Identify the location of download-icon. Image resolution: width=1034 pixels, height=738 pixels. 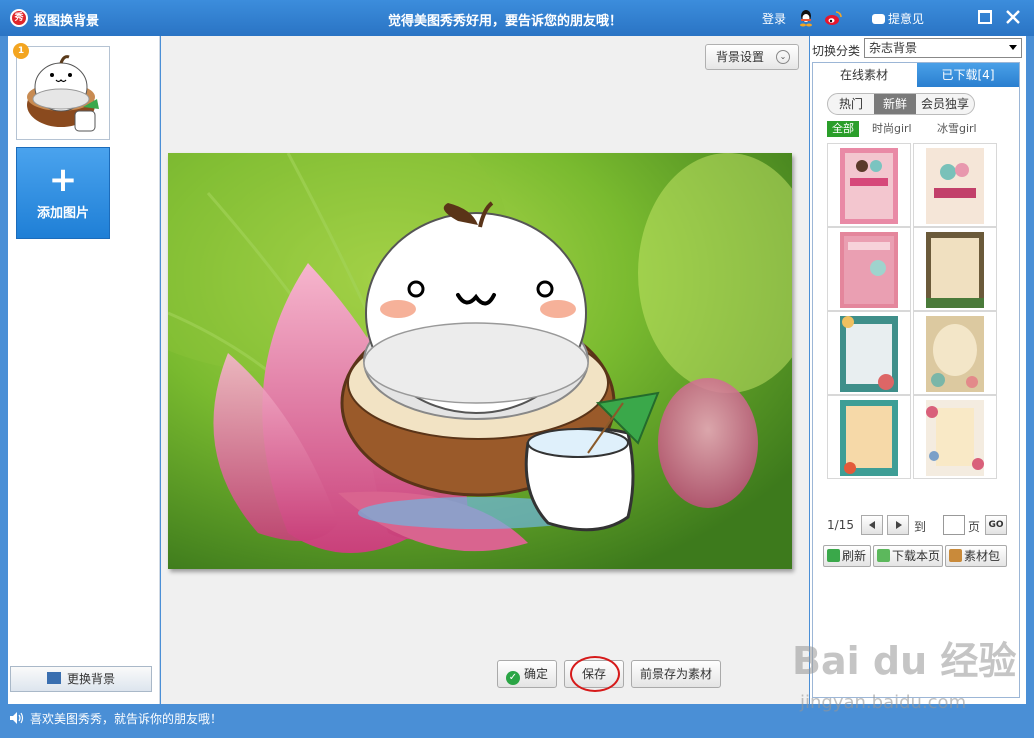
(883, 555).